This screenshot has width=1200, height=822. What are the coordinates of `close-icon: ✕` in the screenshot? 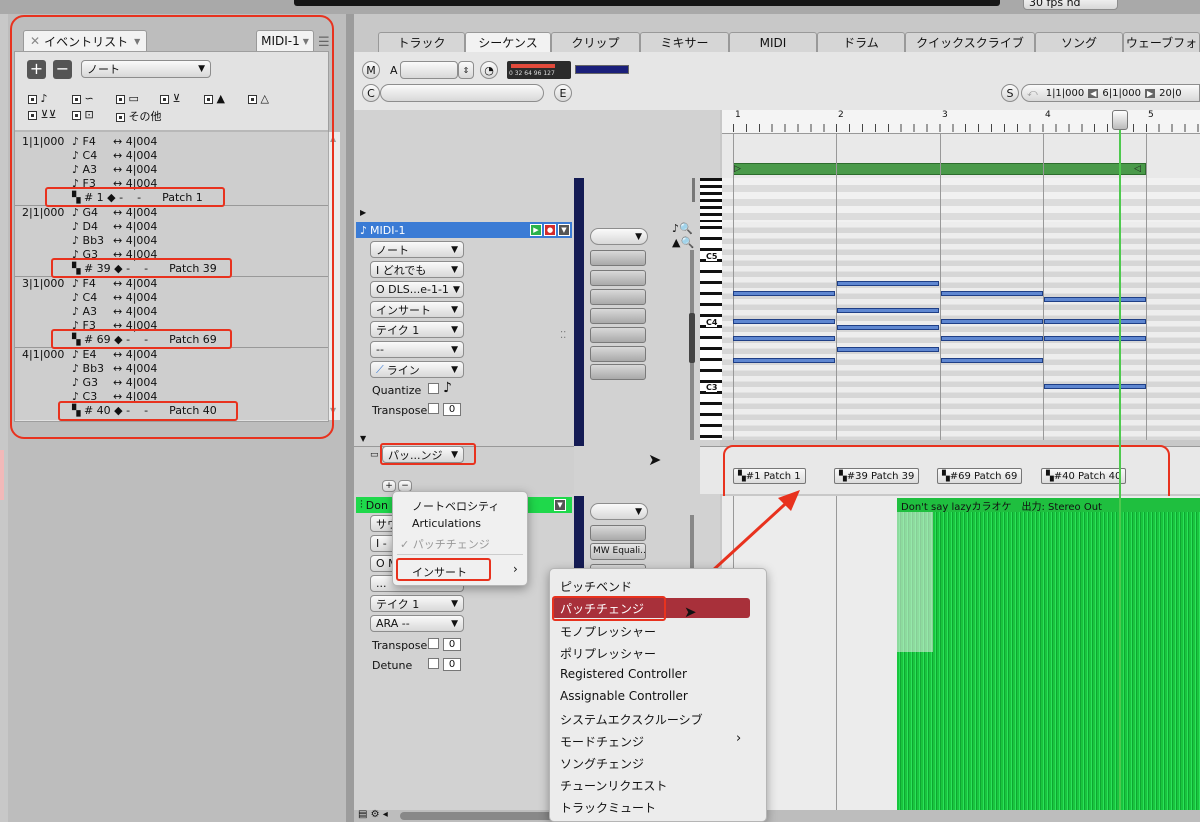 It's located at (35, 41).